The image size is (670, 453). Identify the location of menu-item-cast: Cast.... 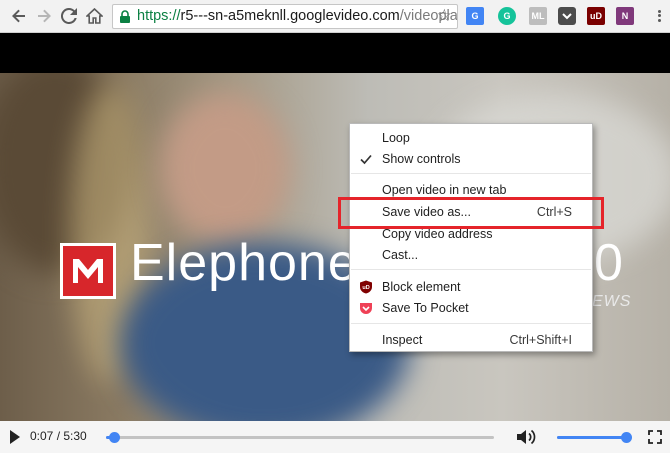
(471, 255).